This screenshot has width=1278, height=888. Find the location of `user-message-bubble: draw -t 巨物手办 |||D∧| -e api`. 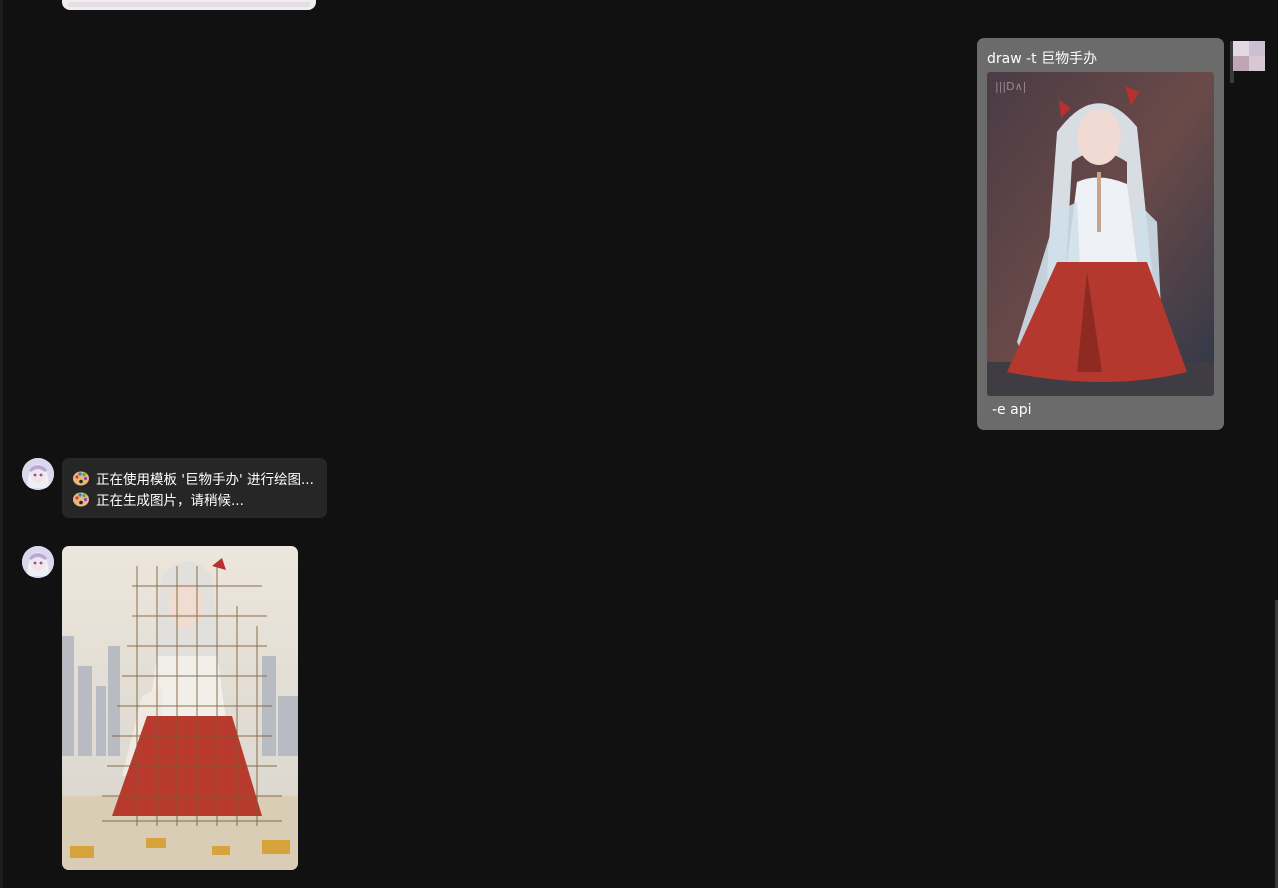

user-message-bubble: draw -t 巨物手办 |||D∧| -e api is located at coordinates (1100, 234).